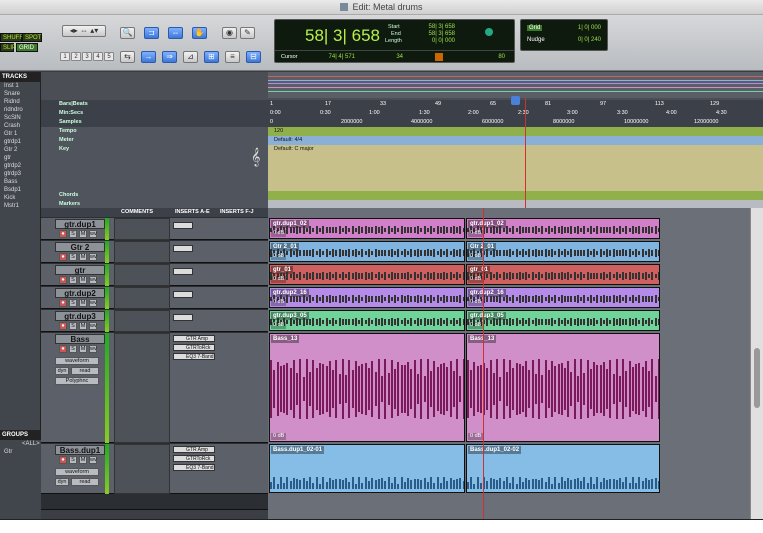  What do you see at coordinates (211, 57) in the screenshot?
I see `link-timeline-icon: ⊞` at bounding box center [211, 57].